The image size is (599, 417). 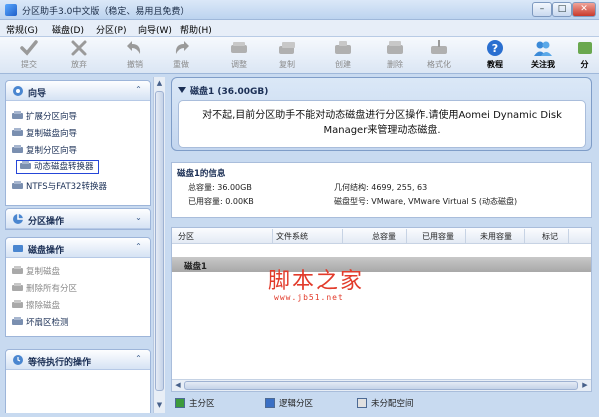 What do you see at coordinates (221, 201) in the screenshot?
I see `used-capacity: 已用容量: 0.00KB` at bounding box center [221, 201].